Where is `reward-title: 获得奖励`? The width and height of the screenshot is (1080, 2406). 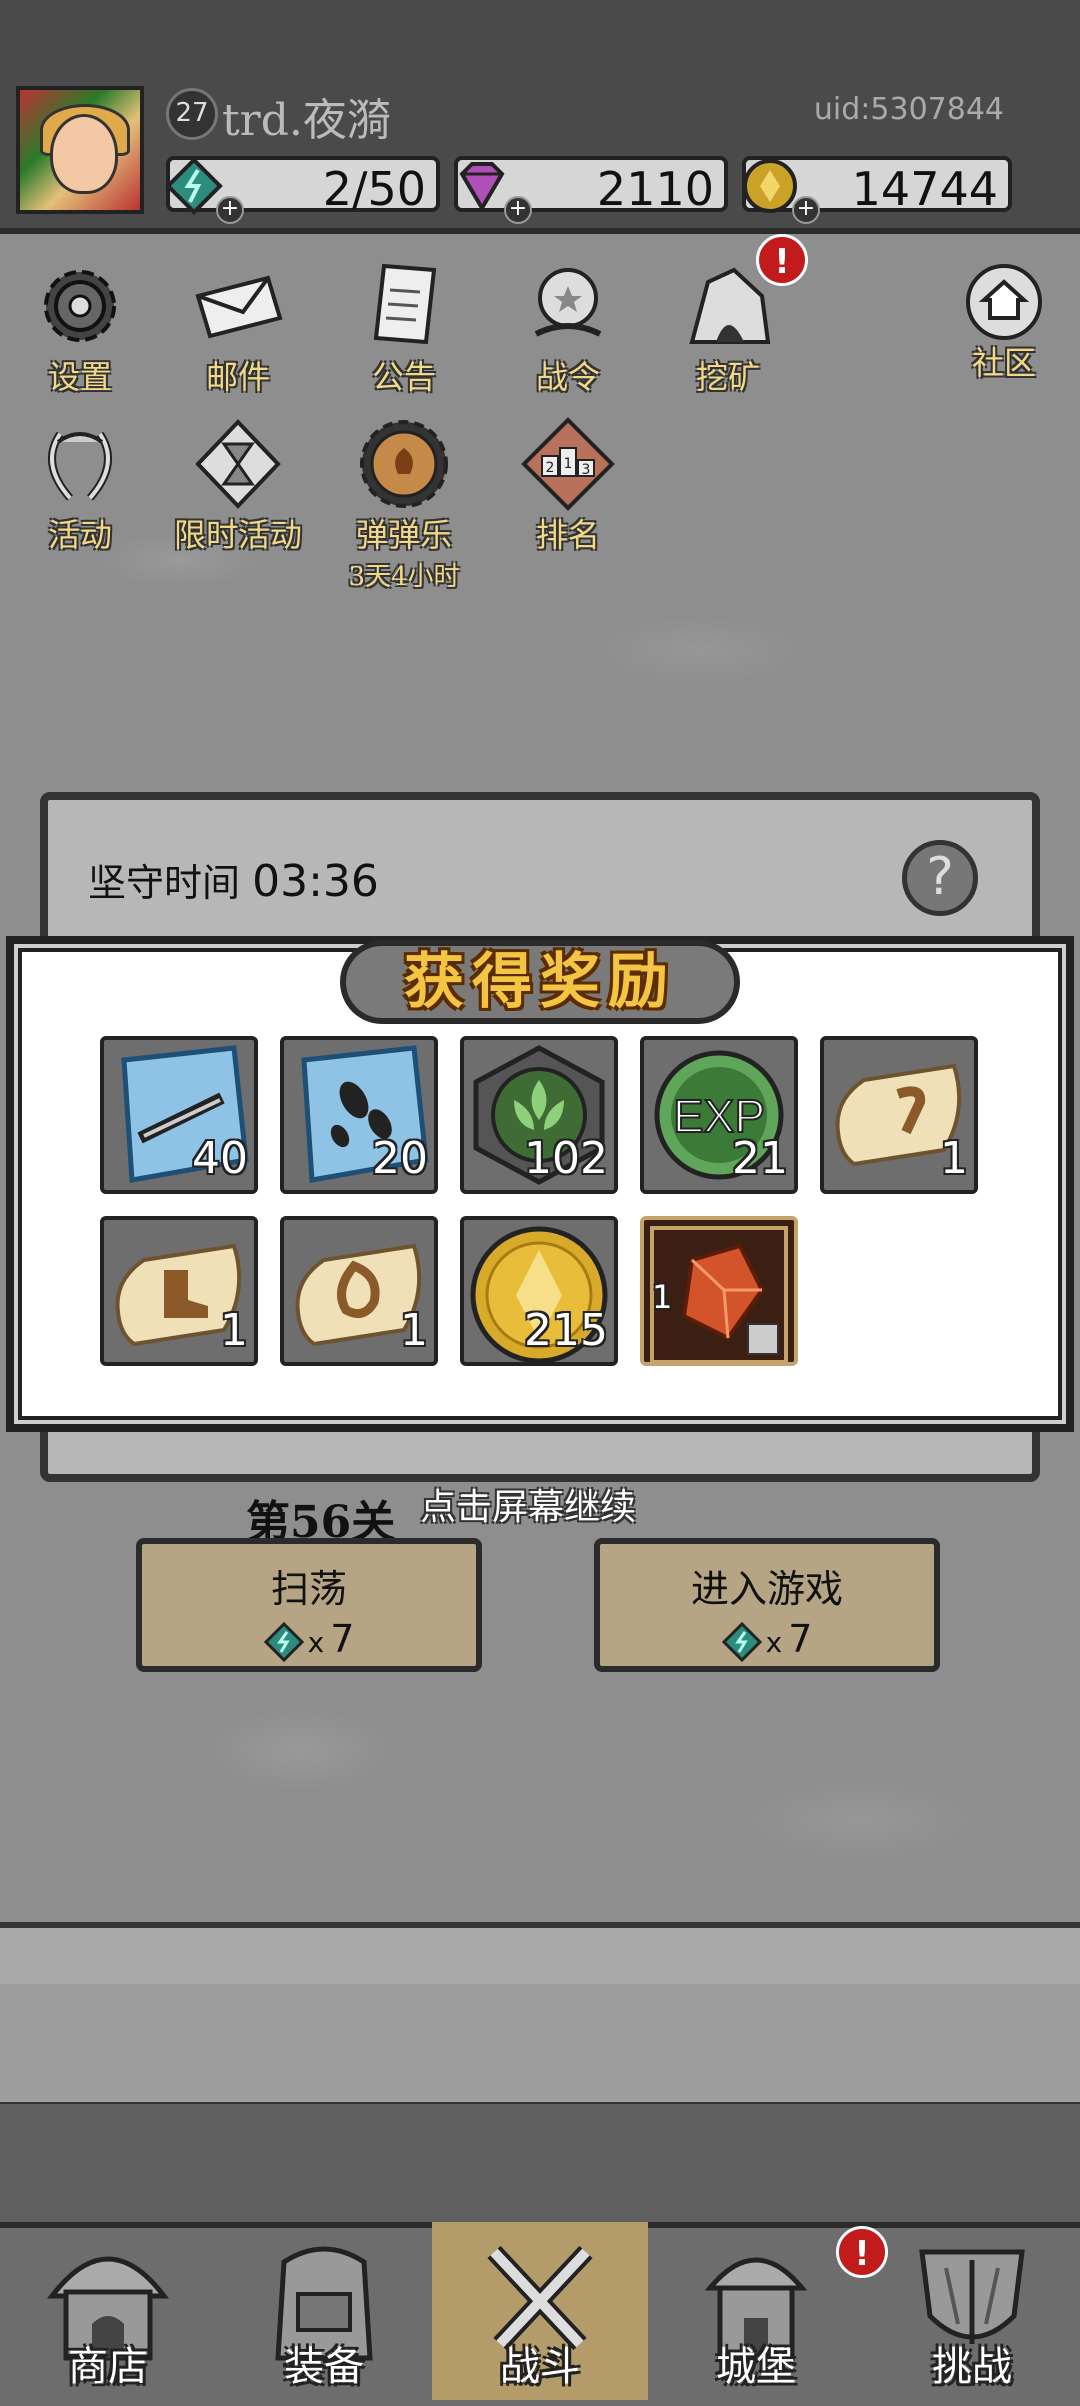 reward-title: 获得奖励 is located at coordinates (540, 982).